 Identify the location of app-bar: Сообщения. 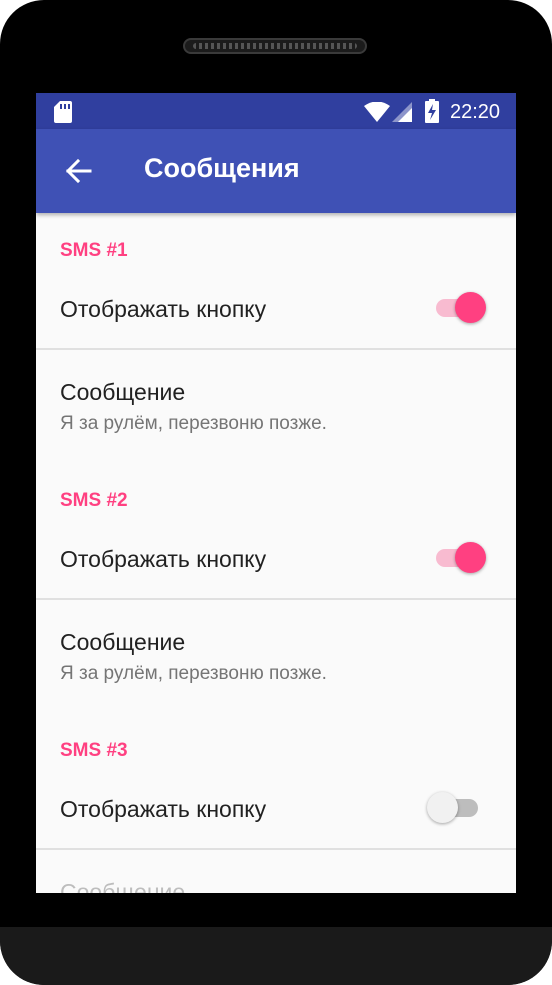
(276, 171).